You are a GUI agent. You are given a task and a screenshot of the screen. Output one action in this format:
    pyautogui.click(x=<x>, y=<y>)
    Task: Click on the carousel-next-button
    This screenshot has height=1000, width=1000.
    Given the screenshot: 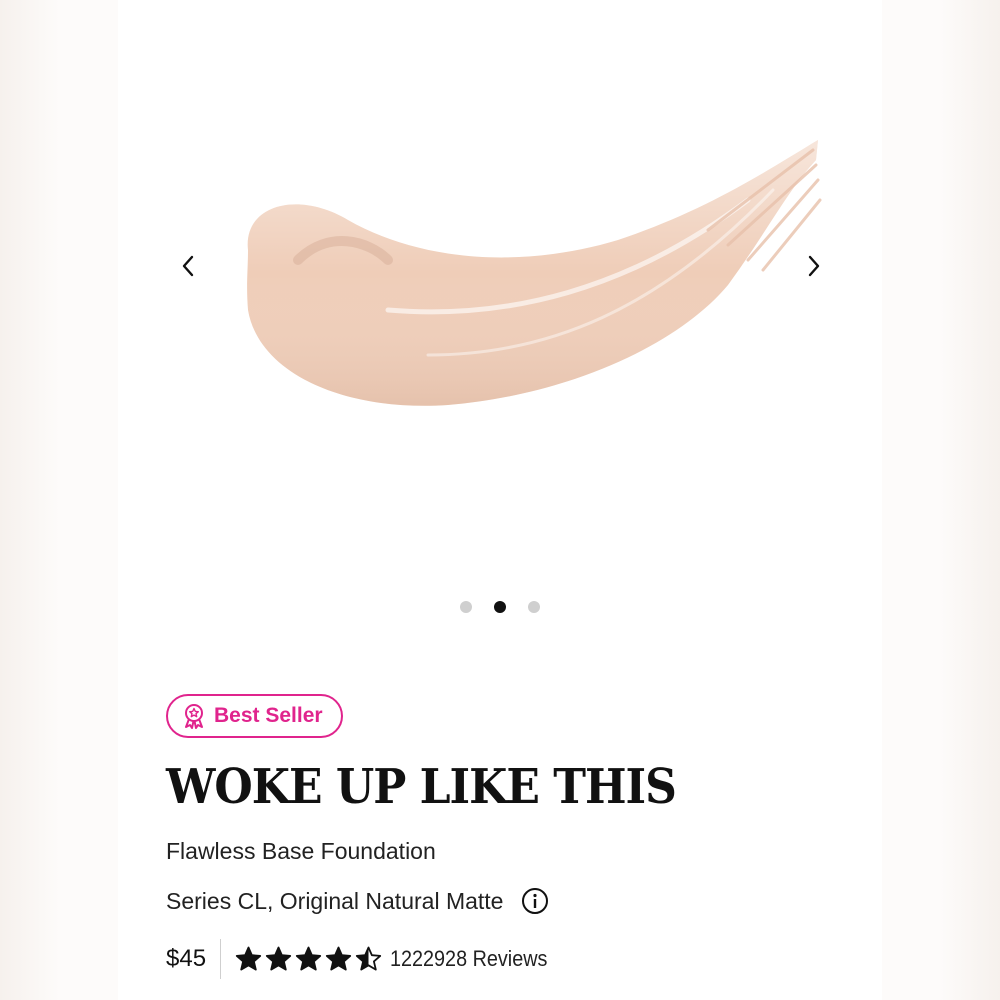 What is the action you would take?
    pyautogui.click(x=814, y=266)
    